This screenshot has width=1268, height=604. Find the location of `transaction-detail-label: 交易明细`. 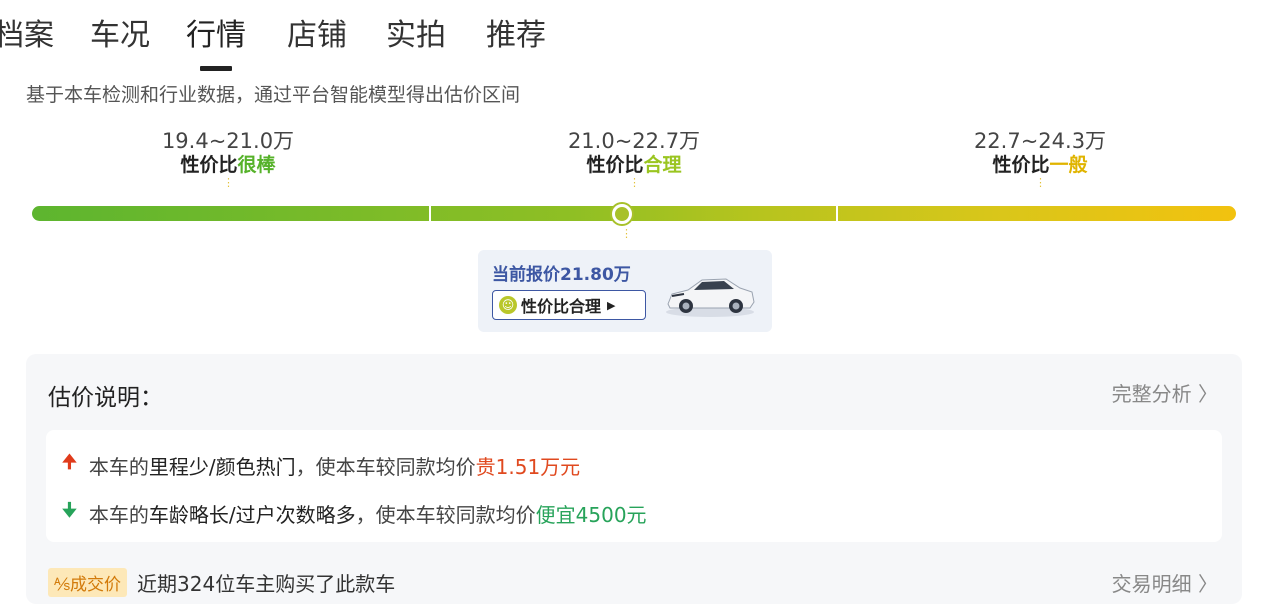

transaction-detail-label: 交易明细 is located at coordinates (1151, 584).